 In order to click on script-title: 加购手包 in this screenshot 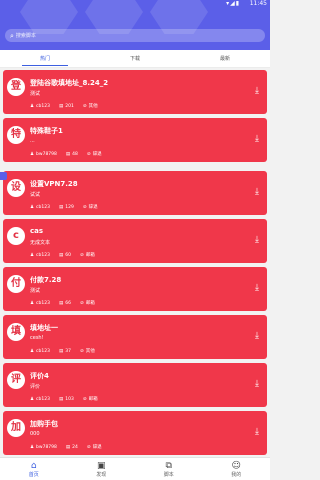, I will do `click(44, 424)`.